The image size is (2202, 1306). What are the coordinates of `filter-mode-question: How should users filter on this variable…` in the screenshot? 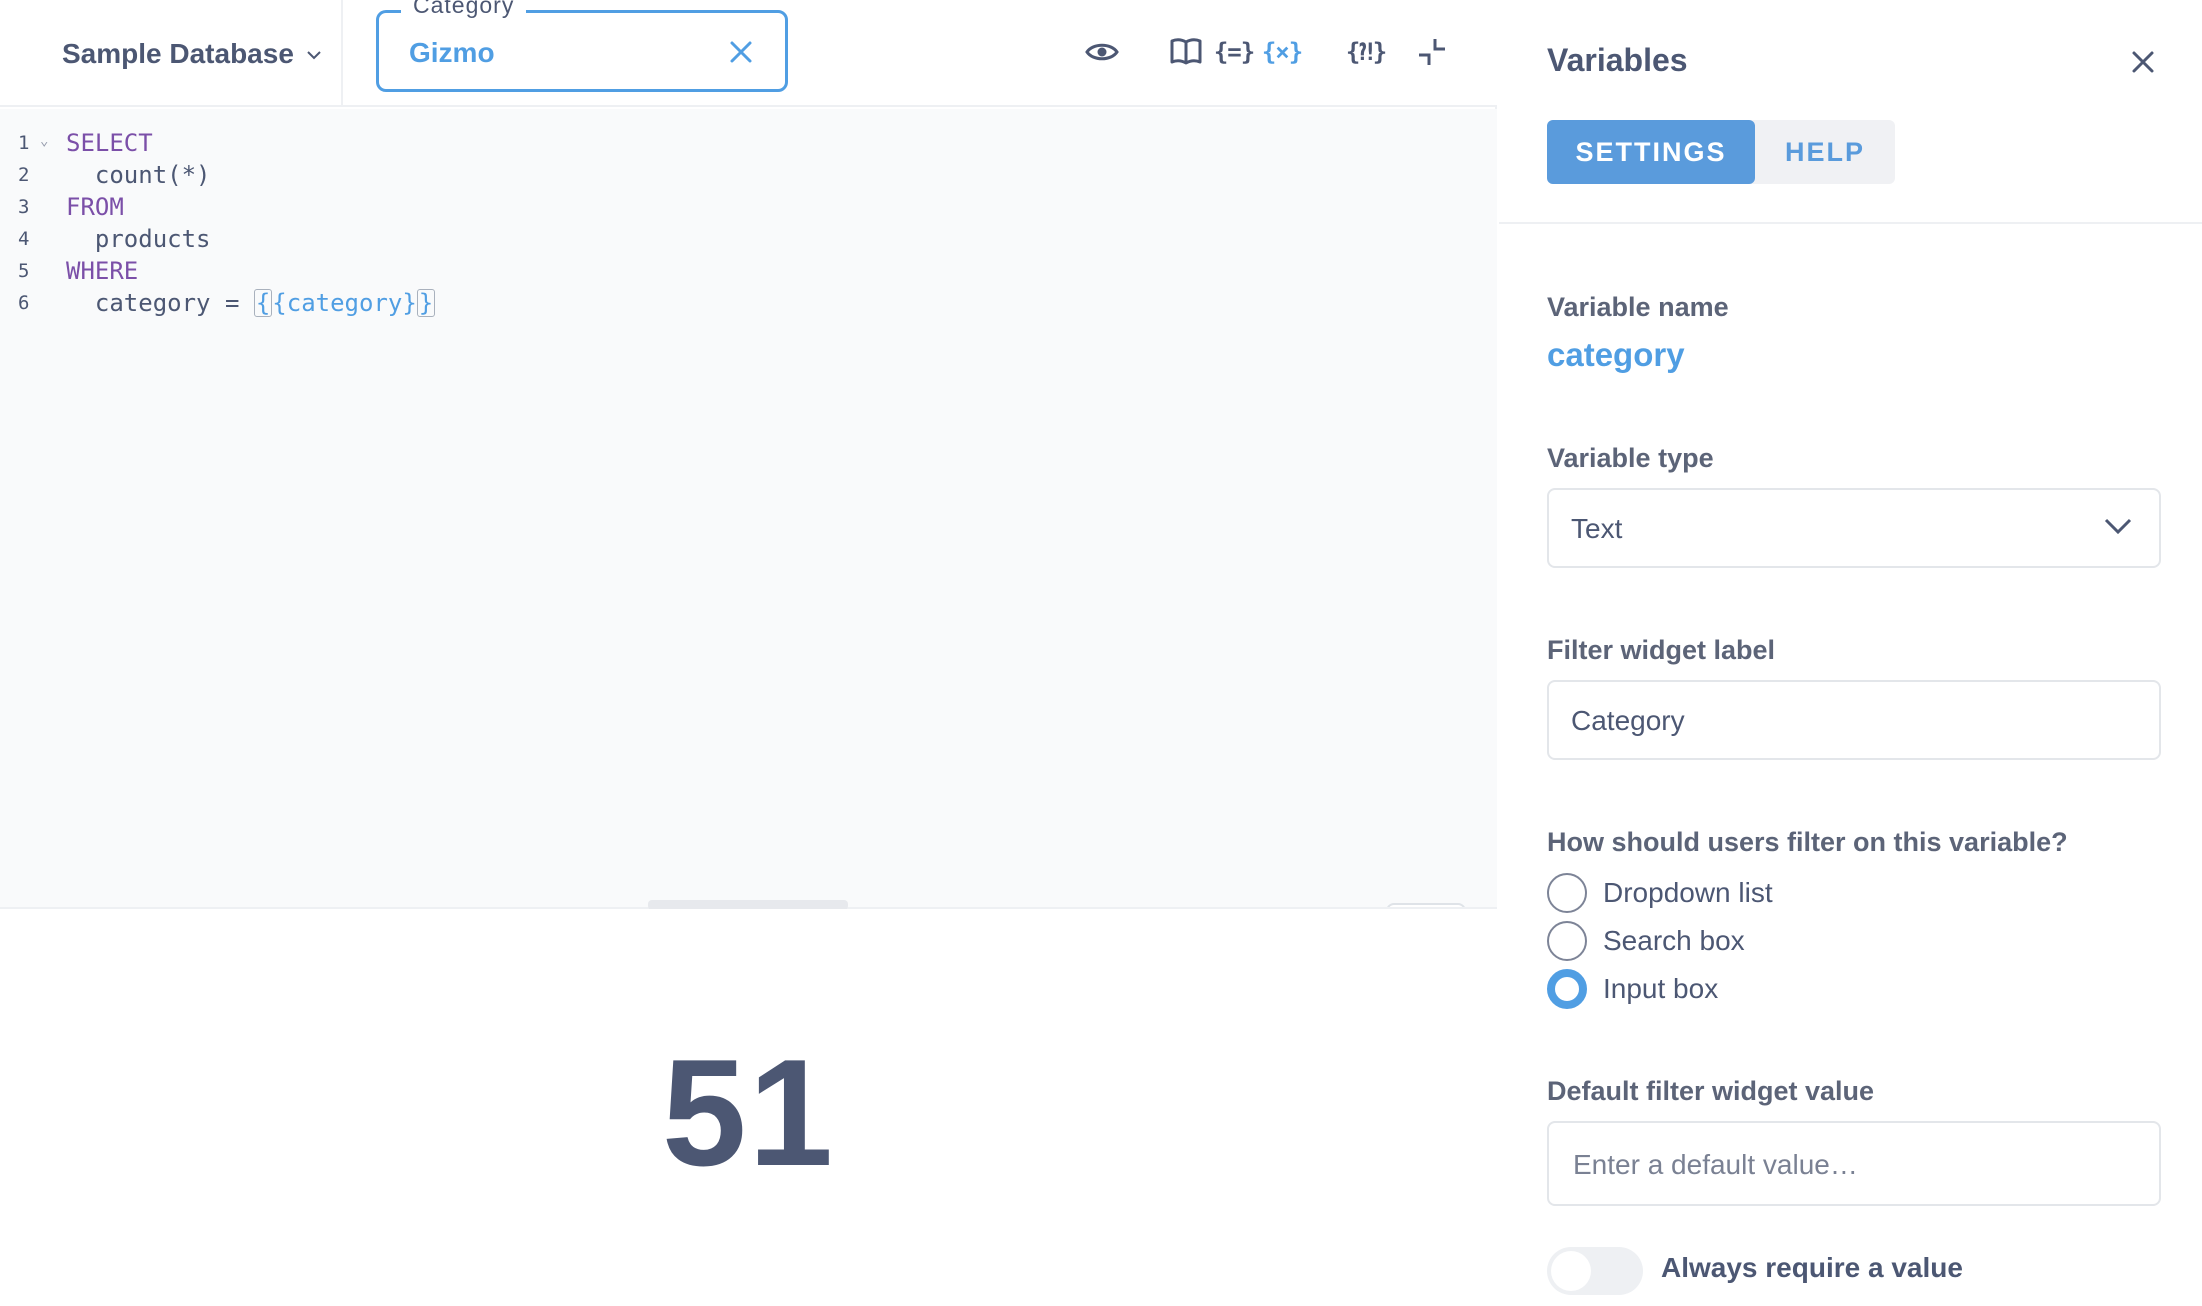 It's located at (1807, 842).